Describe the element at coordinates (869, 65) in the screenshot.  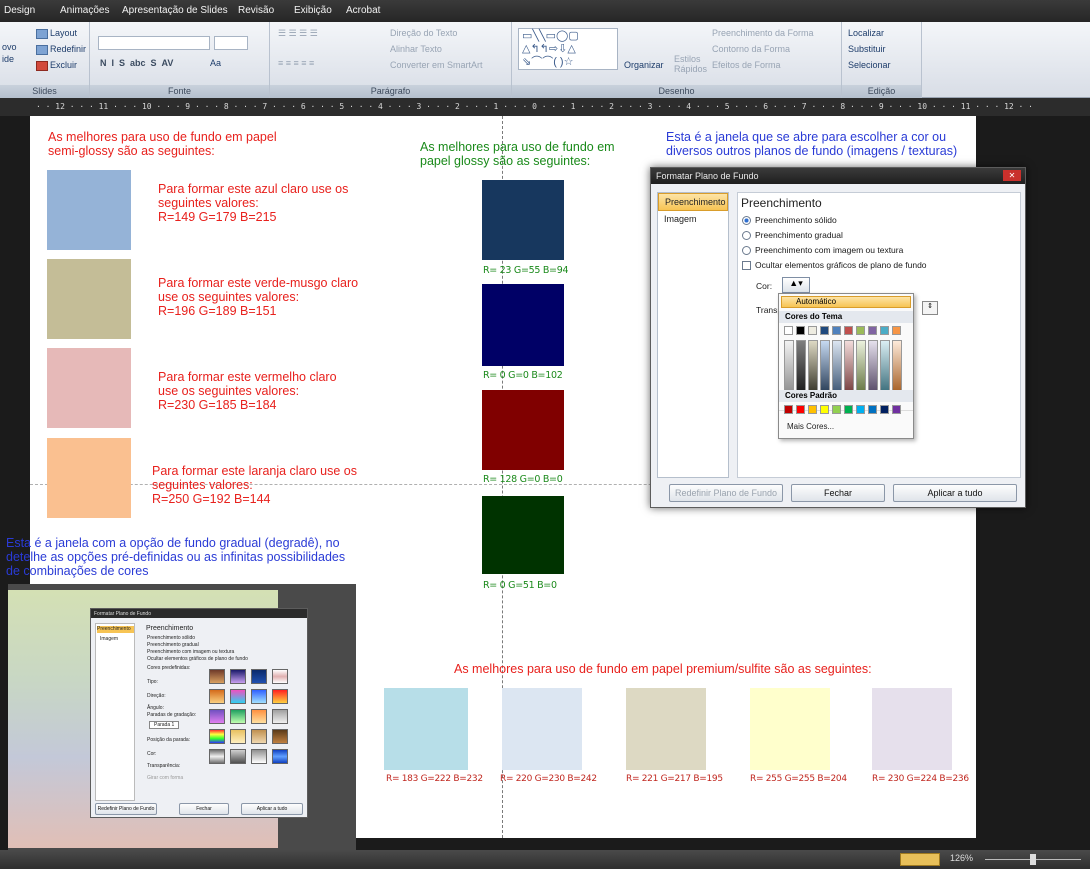
I see `selecionar-button: Selecionar` at that location.